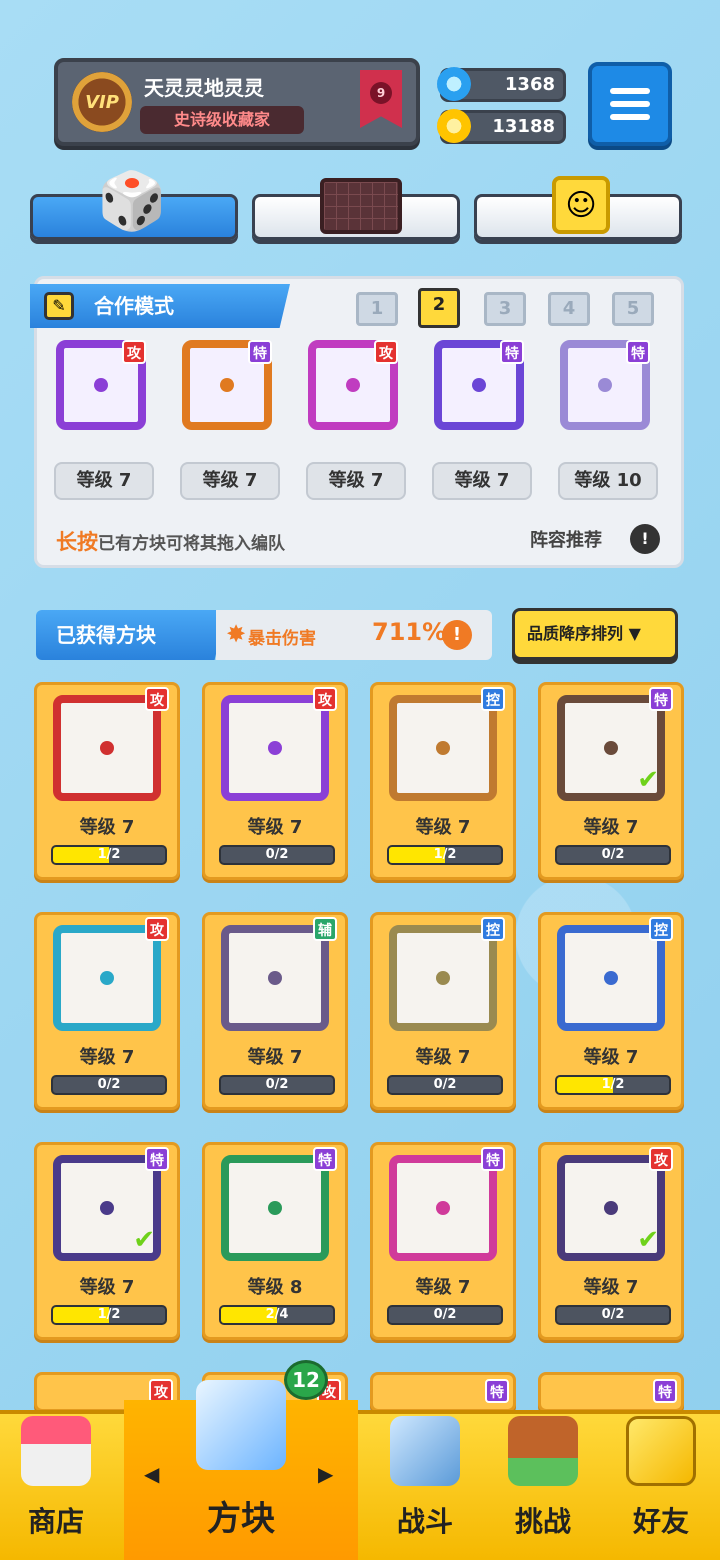 The image size is (720, 1560). Describe the element at coordinates (241, 1425) in the screenshot. I see `block-cube-icon` at that location.